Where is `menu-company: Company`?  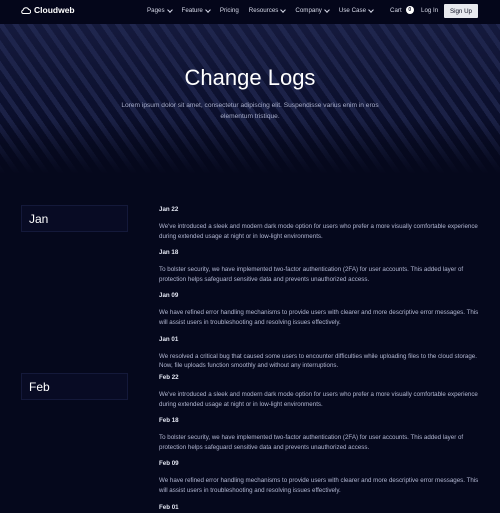 menu-company: Company is located at coordinates (312, 10).